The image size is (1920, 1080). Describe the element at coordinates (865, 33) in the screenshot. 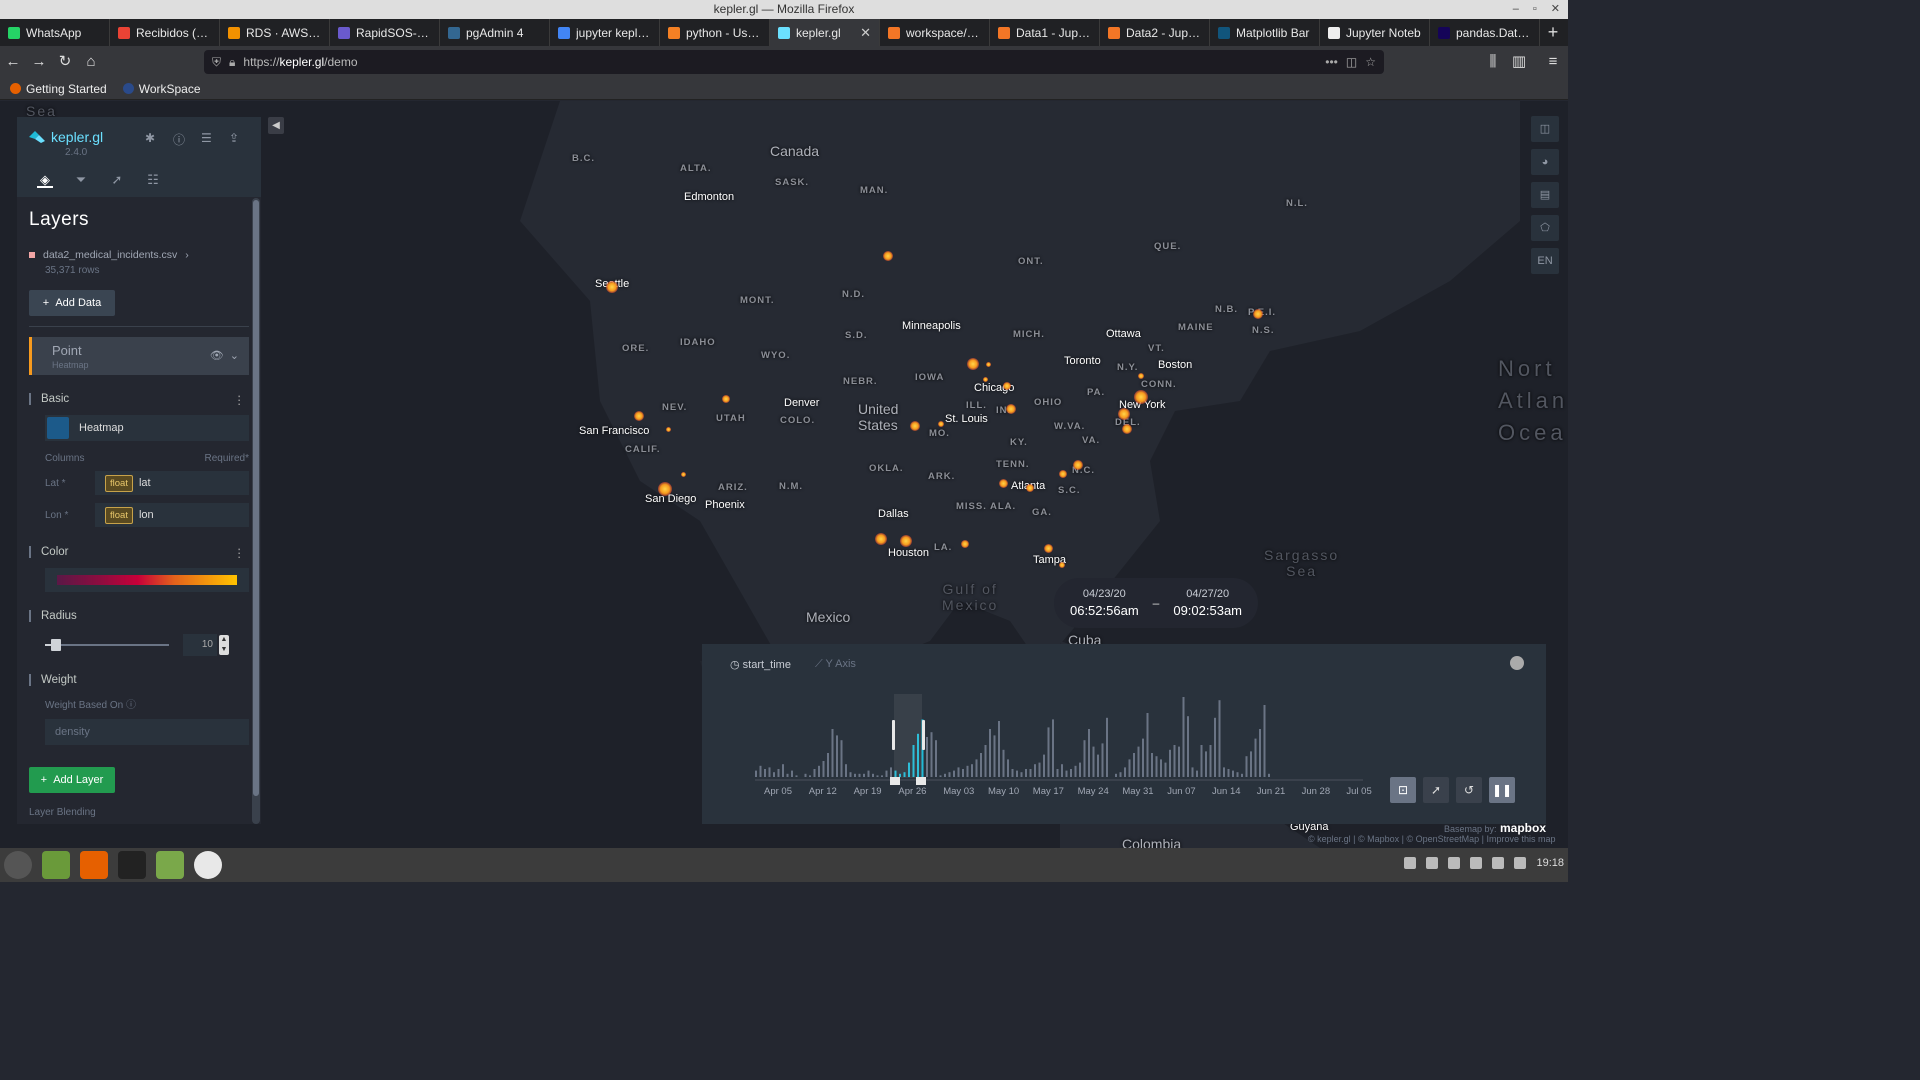

I see `close-tab-icon: ✕` at that location.